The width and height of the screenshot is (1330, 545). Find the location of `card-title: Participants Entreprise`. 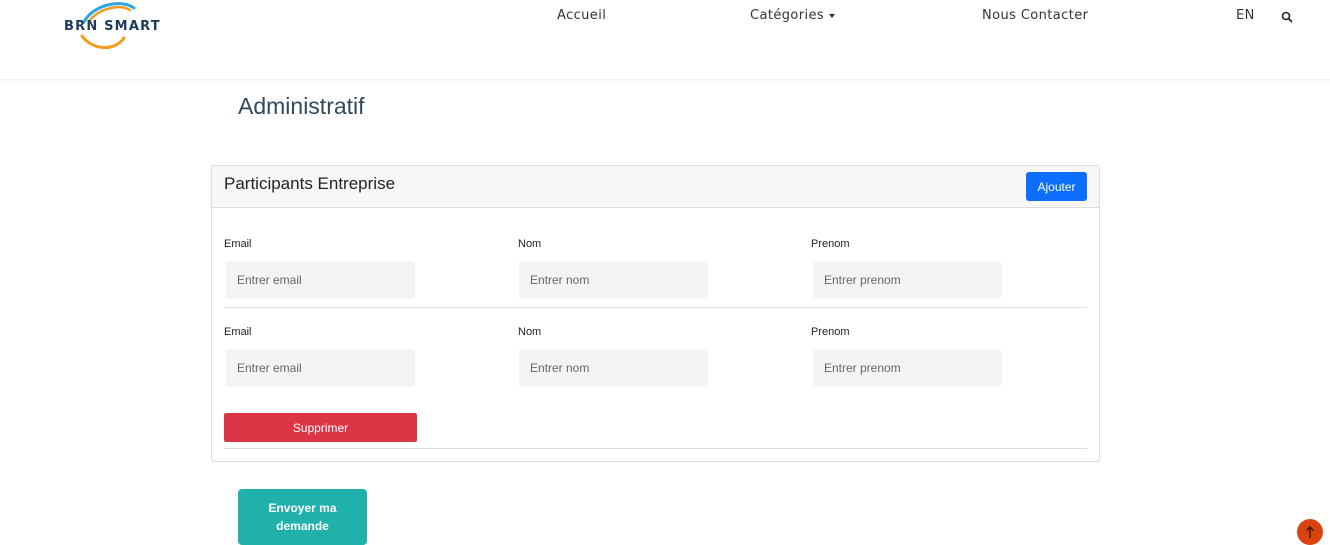

card-title: Participants Entreprise is located at coordinates (310, 183).